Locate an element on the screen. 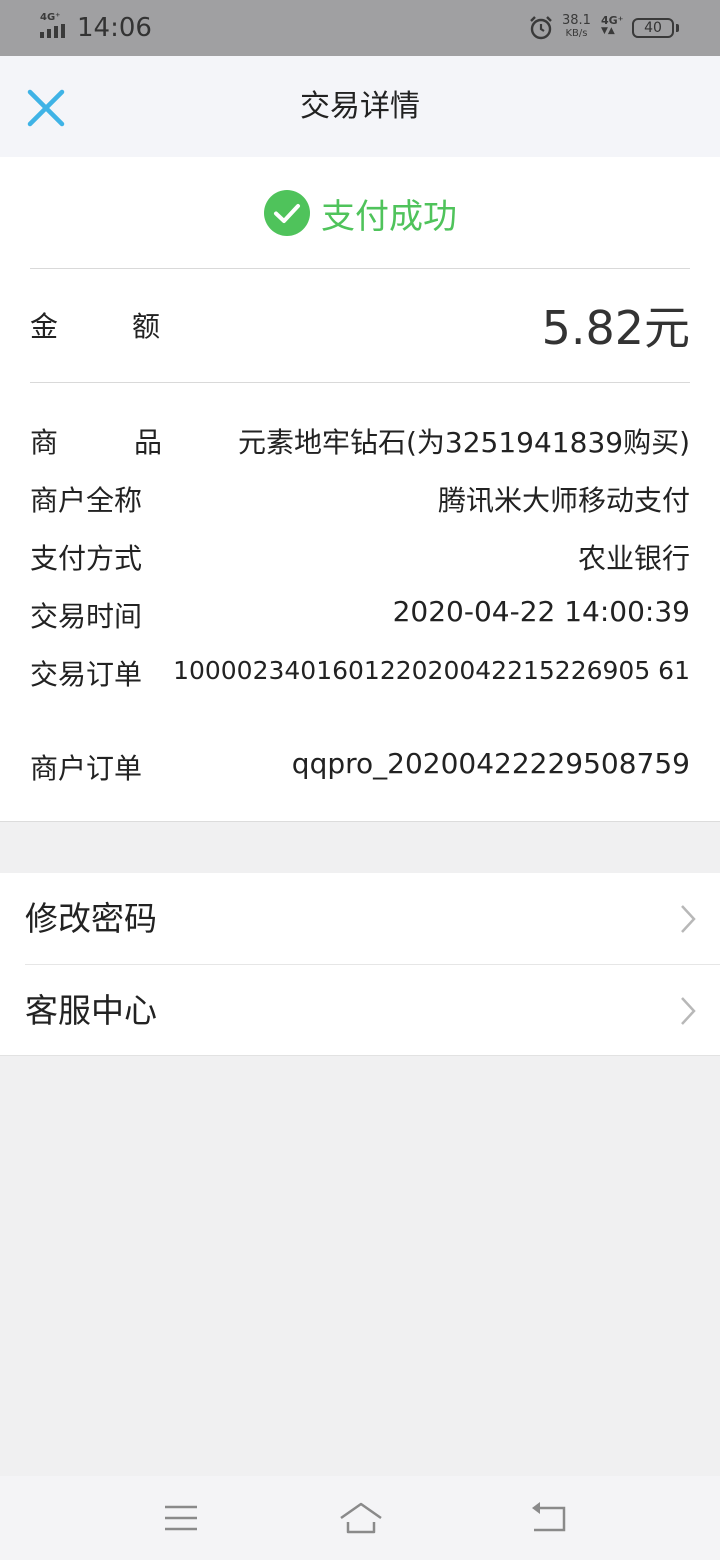 The height and width of the screenshot is (1560, 720). trade-time-label: 交易时间 is located at coordinates (86, 616).